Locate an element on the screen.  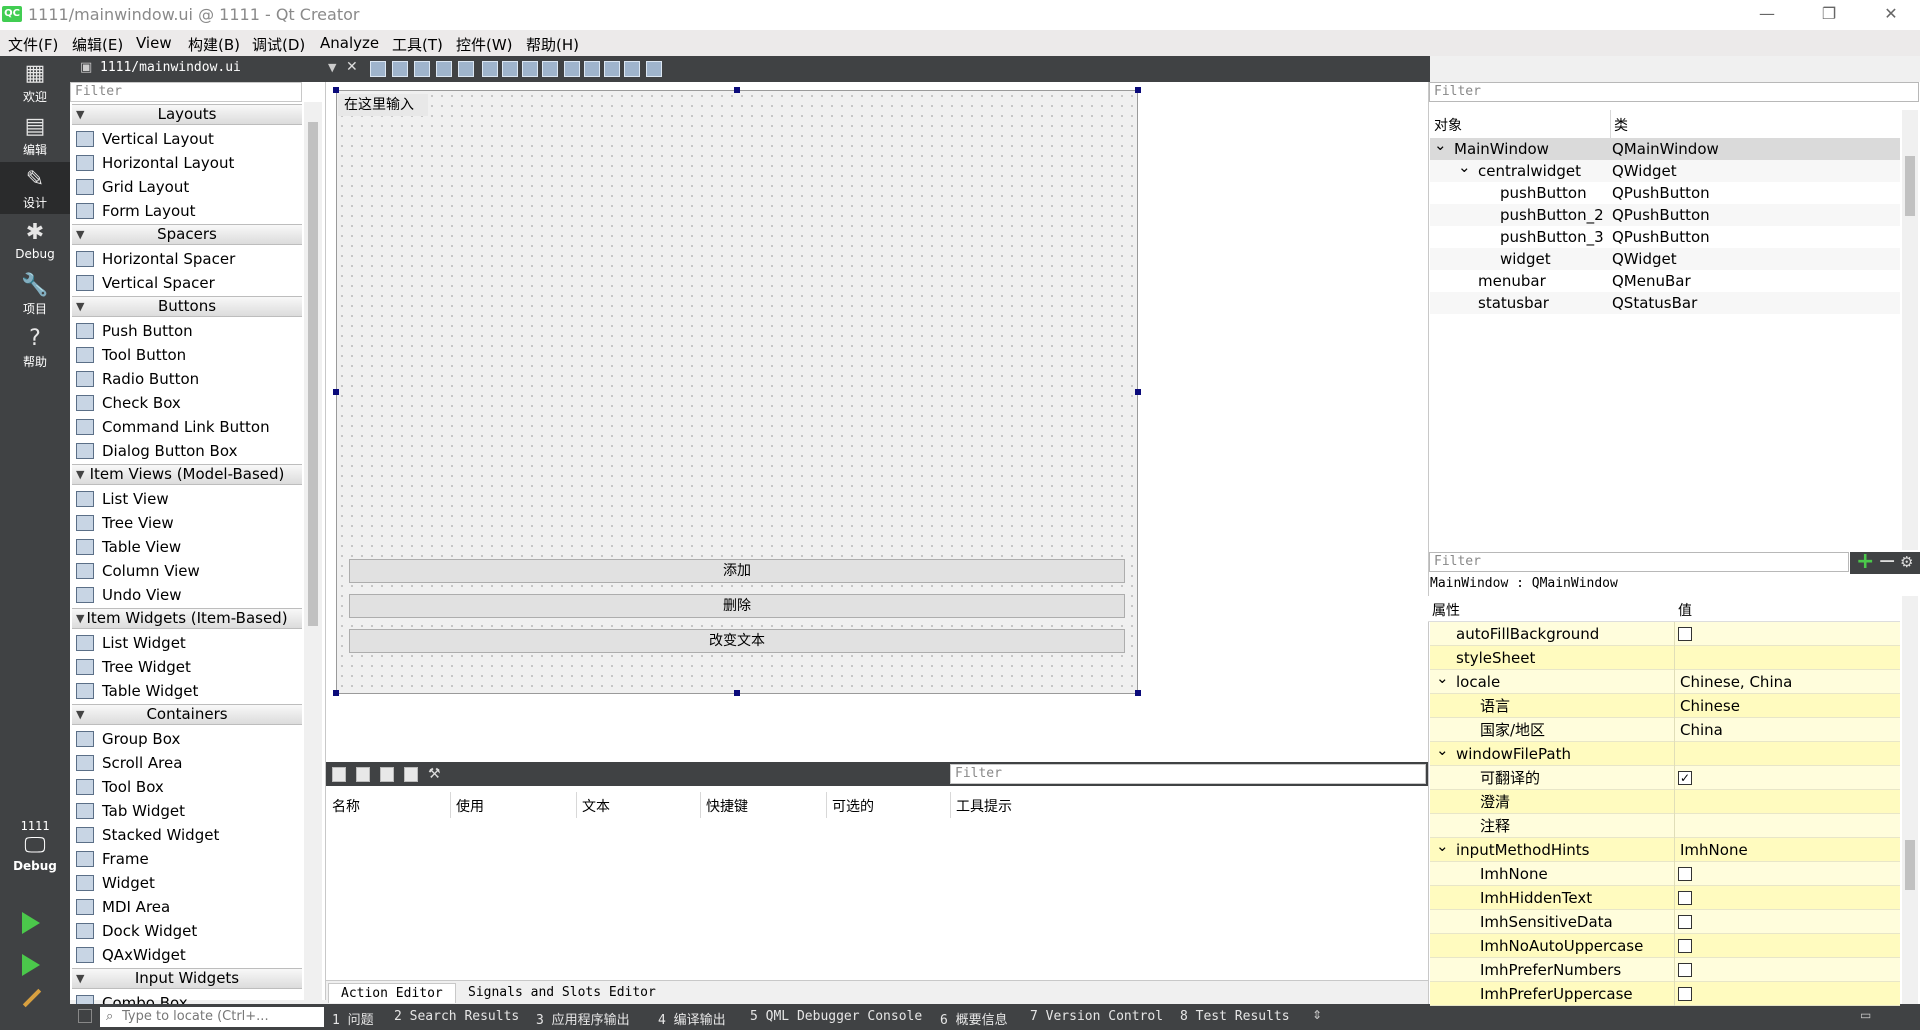
widget-item: Tree View is located at coordinates (125, 523).